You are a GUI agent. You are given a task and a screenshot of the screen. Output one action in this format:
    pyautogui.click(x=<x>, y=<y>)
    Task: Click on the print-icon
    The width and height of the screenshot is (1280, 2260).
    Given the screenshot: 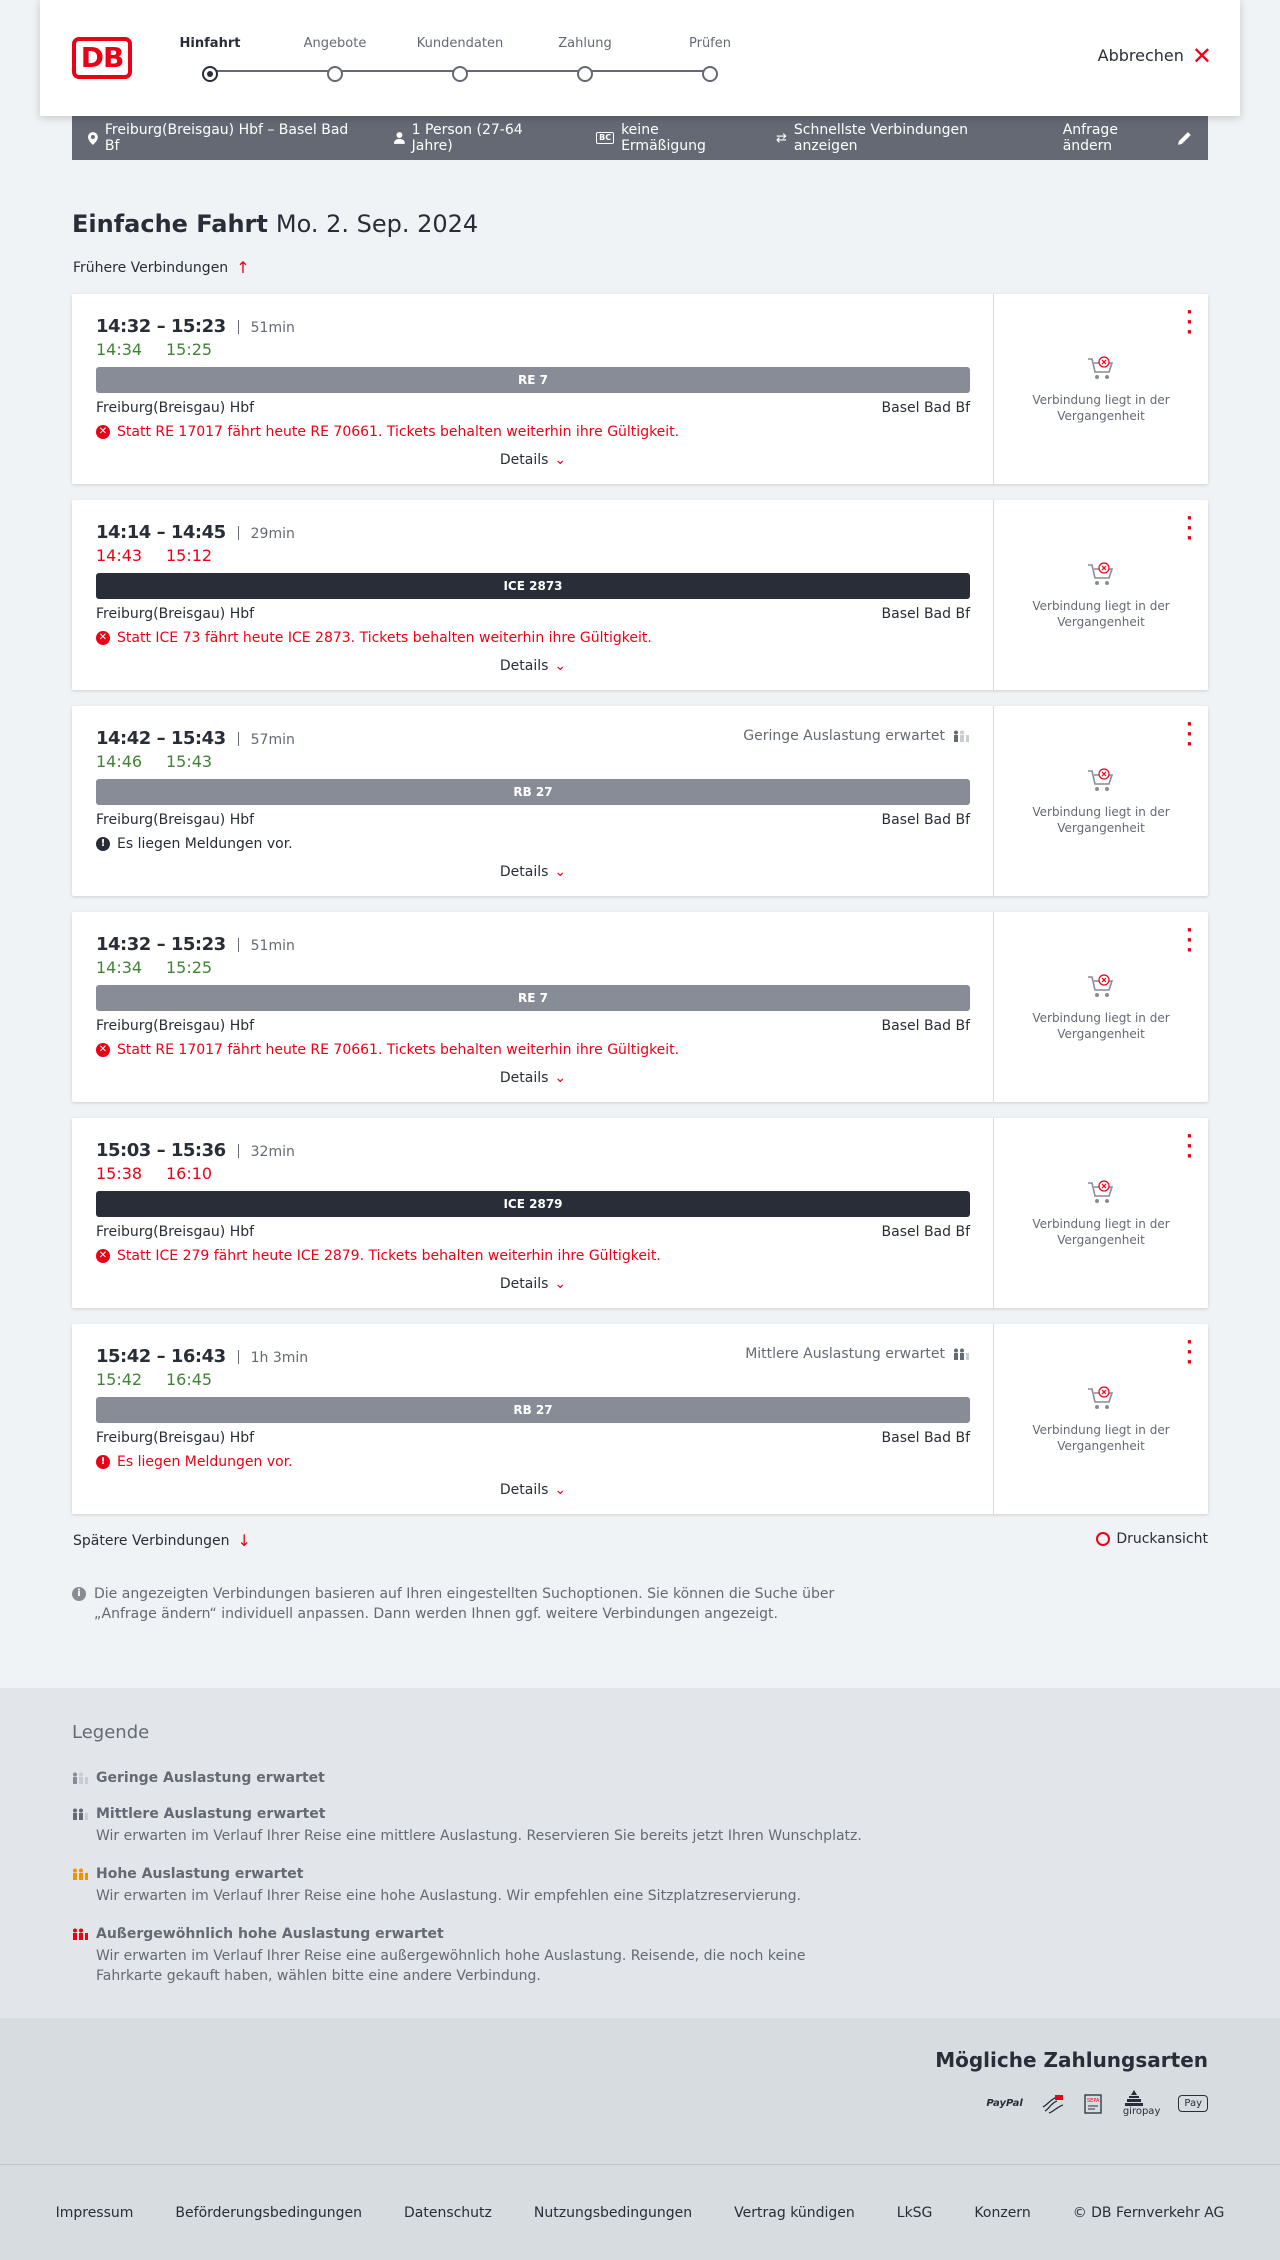 What is the action you would take?
    pyautogui.click(x=1103, y=1539)
    